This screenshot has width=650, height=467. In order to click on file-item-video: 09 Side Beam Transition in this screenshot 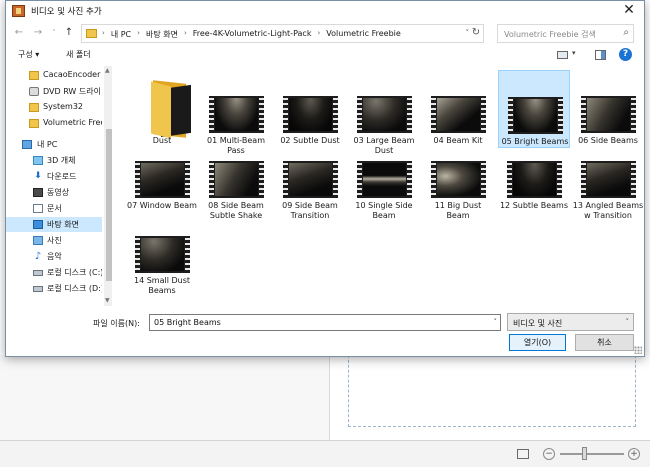, I will do `click(310, 177)`.